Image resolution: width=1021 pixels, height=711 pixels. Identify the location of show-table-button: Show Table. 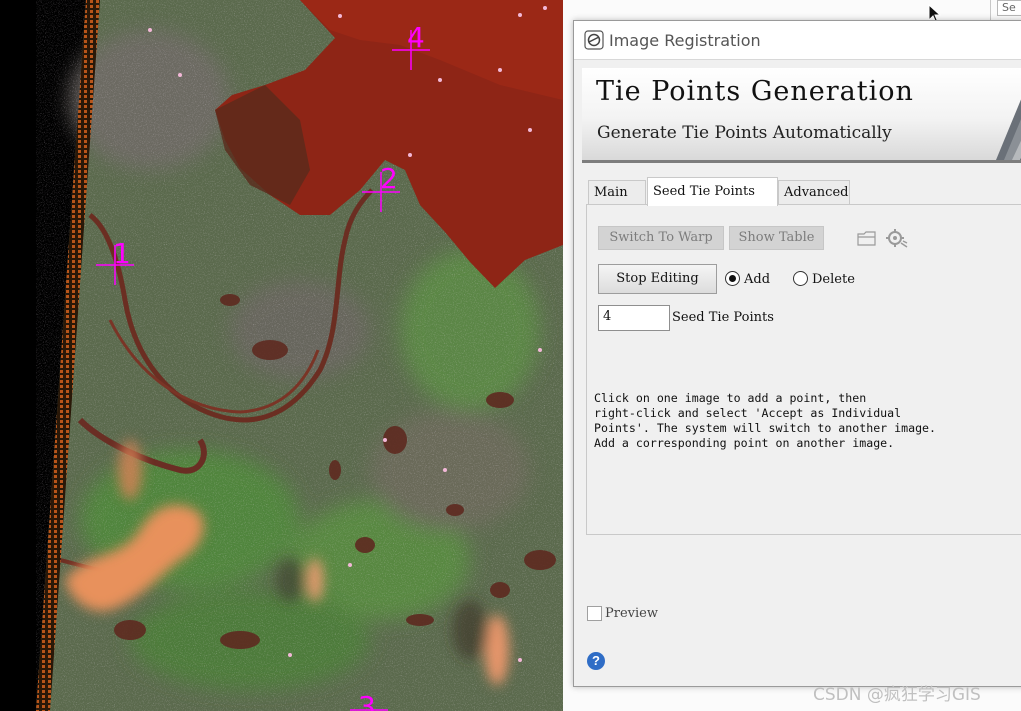
(776, 238).